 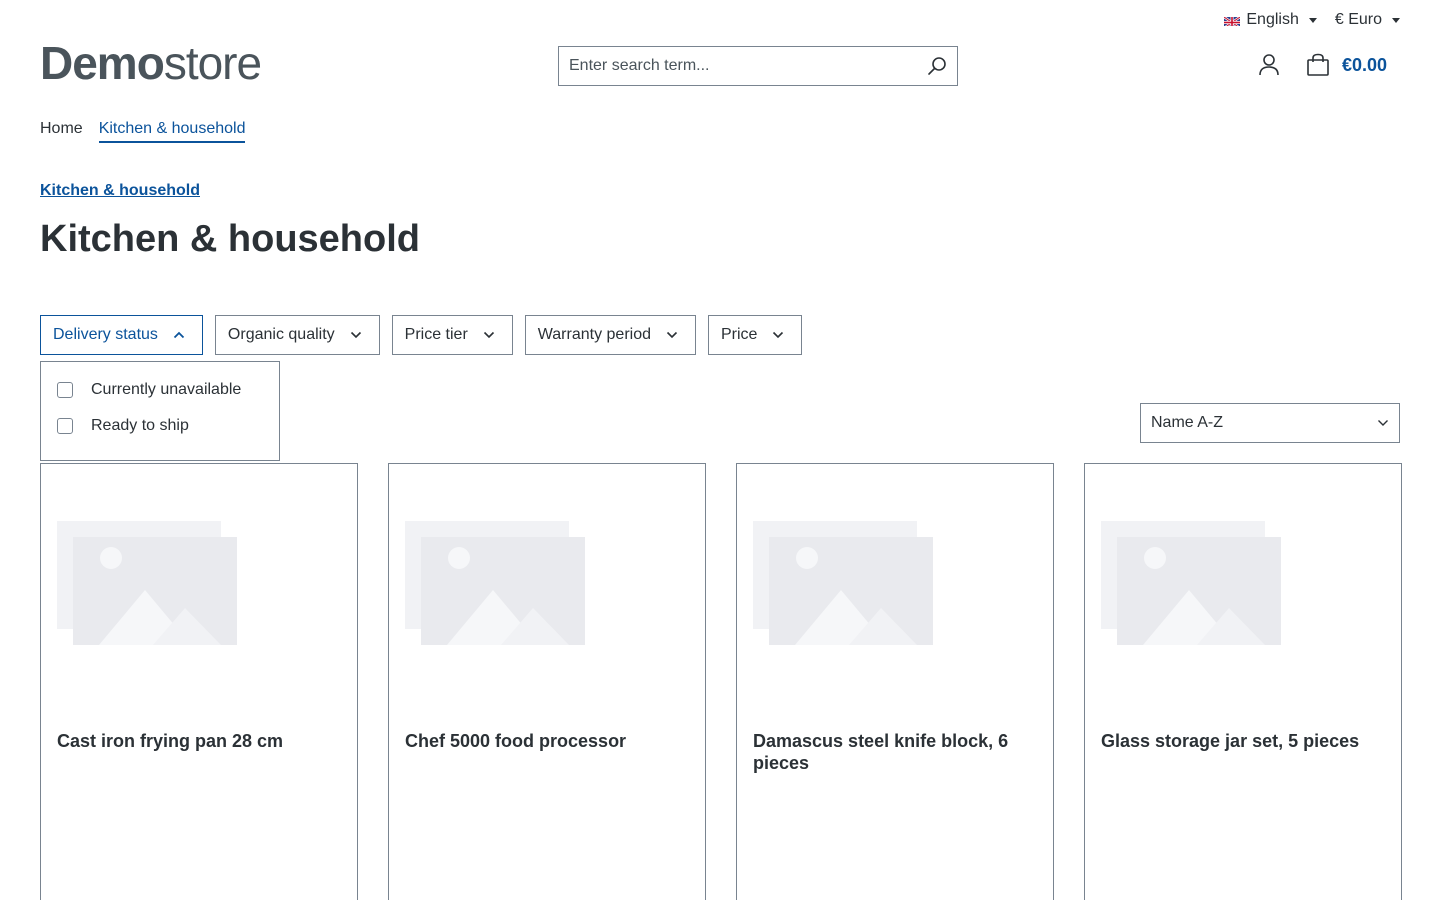 What do you see at coordinates (197, 741) in the screenshot?
I see `product-name: Cast iron frying pan 28 cm` at bounding box center [197, 741].